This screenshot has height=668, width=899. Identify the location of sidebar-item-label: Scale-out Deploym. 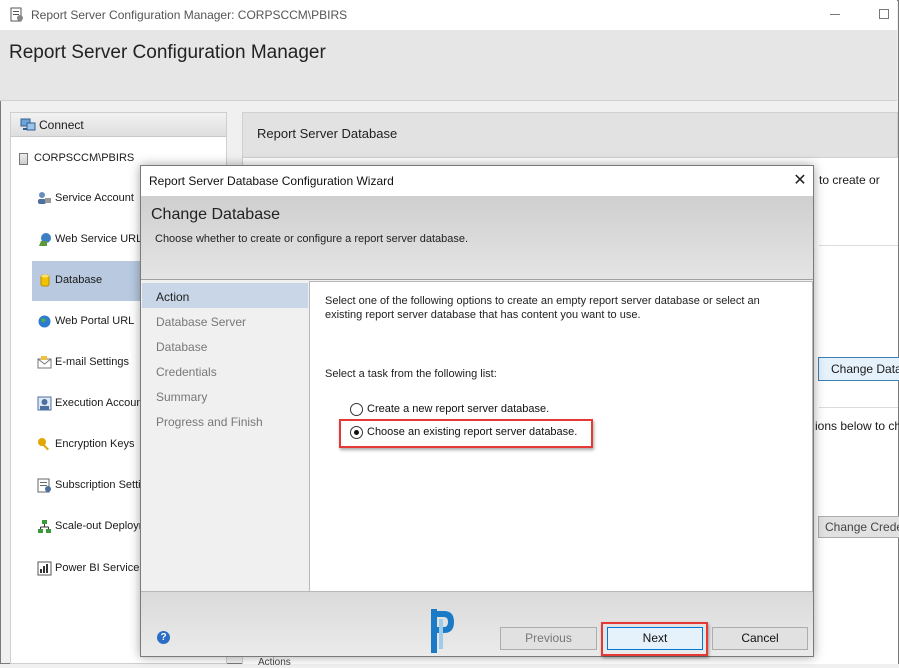
(101, 526).